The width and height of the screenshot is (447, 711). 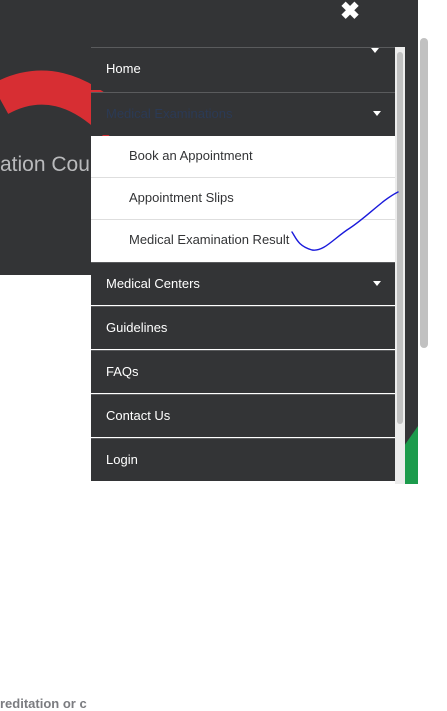 What do you see at coordinates (243, 459) in the screenshot?
I see `menu-item-login: Login` at bounding box center [243, 459].